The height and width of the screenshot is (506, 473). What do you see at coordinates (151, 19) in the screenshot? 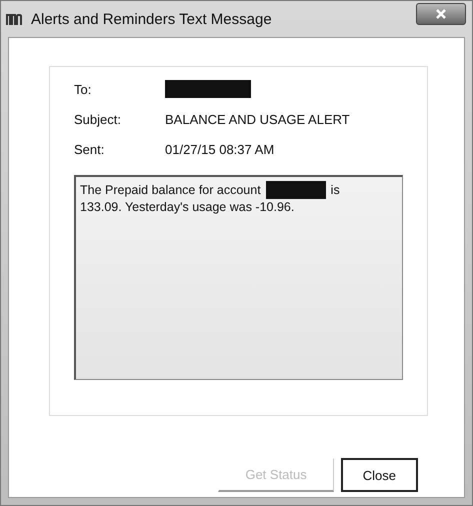
I see `window-title: Alerts and Reminders Text Message` at bounding box center [151, 19].